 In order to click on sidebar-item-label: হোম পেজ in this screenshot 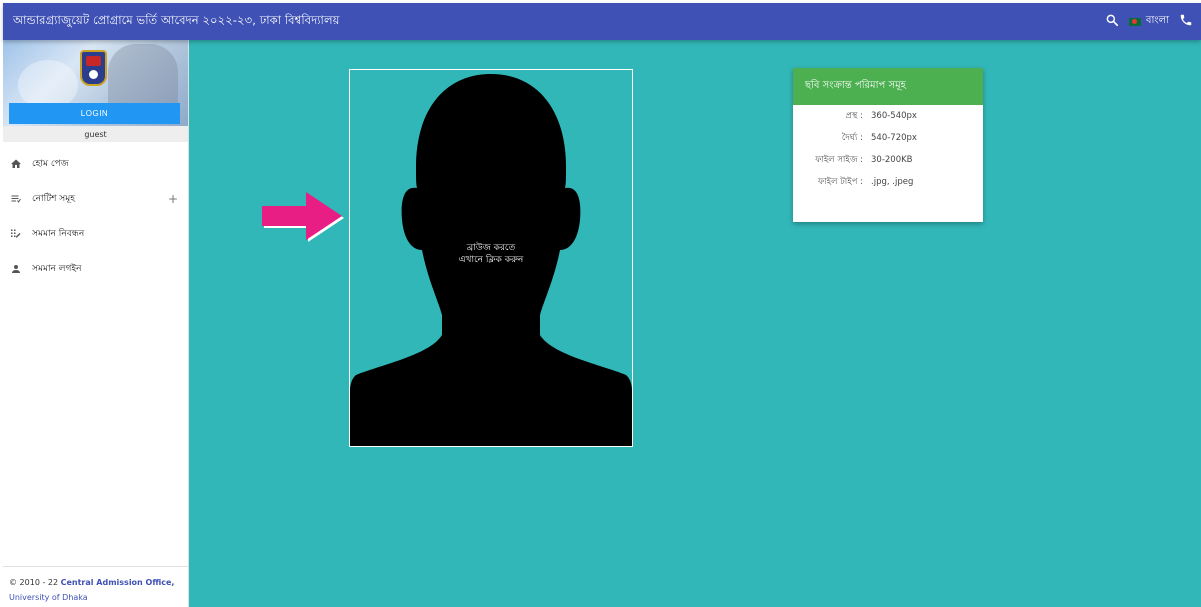, I will do `click(50, 164)`.